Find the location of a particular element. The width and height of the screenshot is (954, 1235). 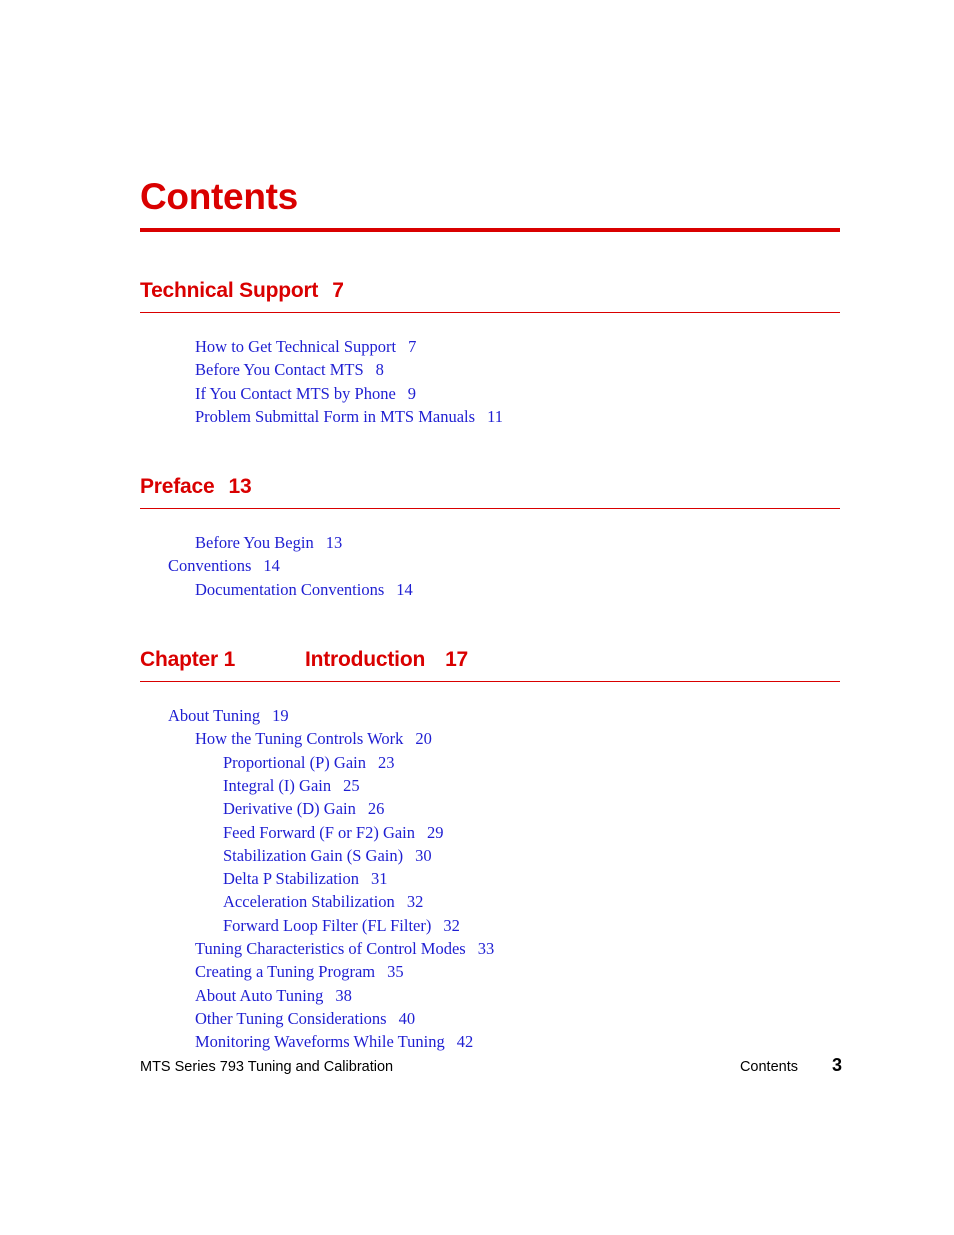

toc-entry: Problem Submittal Form in MTS Manuals 11 is located at coordinates (517, 416).